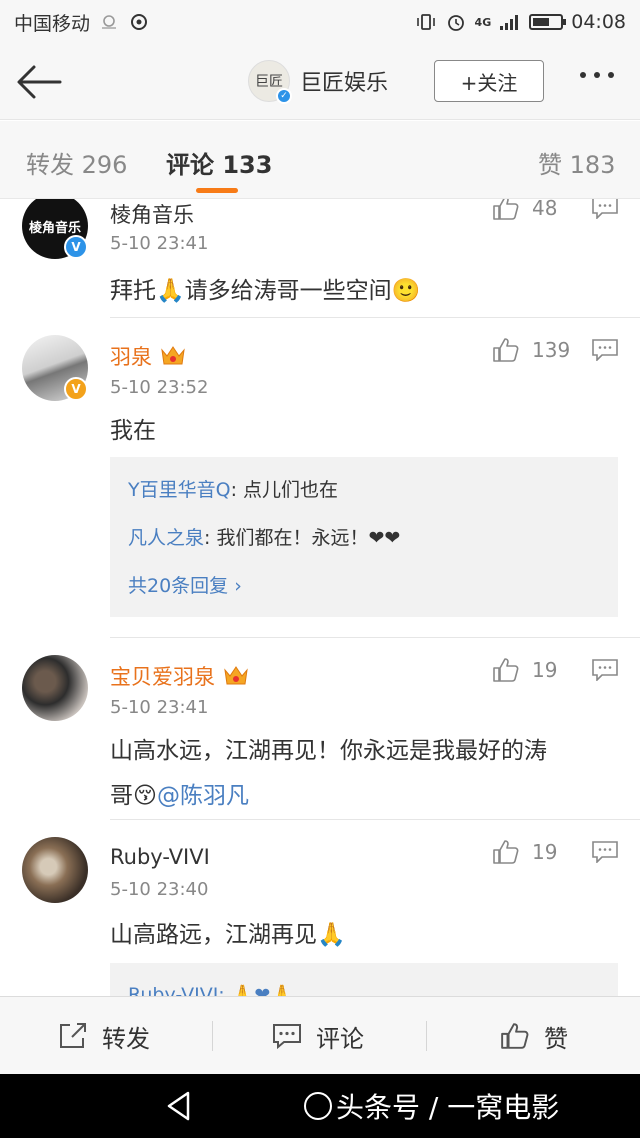  Describe the element at coordinates (365, 796) in the screenshot. I see `comment-text-line: 哥😚@陈羽凡` at that location.